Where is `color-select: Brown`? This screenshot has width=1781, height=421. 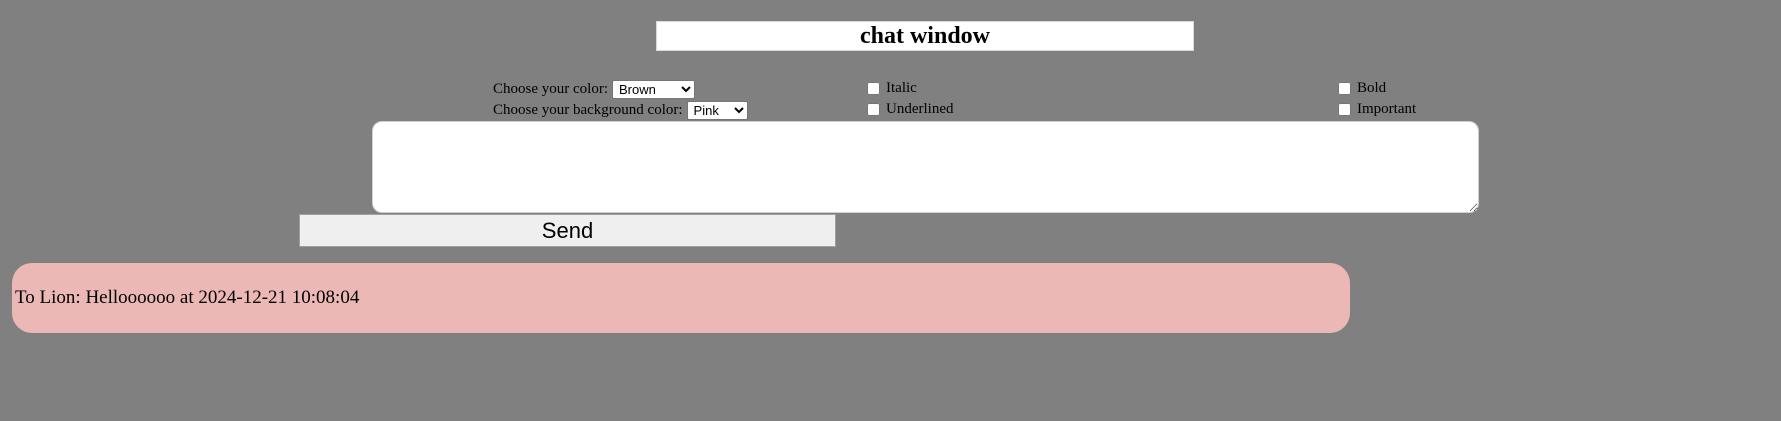
color-select: Brown is located at coordinates (653, 89).